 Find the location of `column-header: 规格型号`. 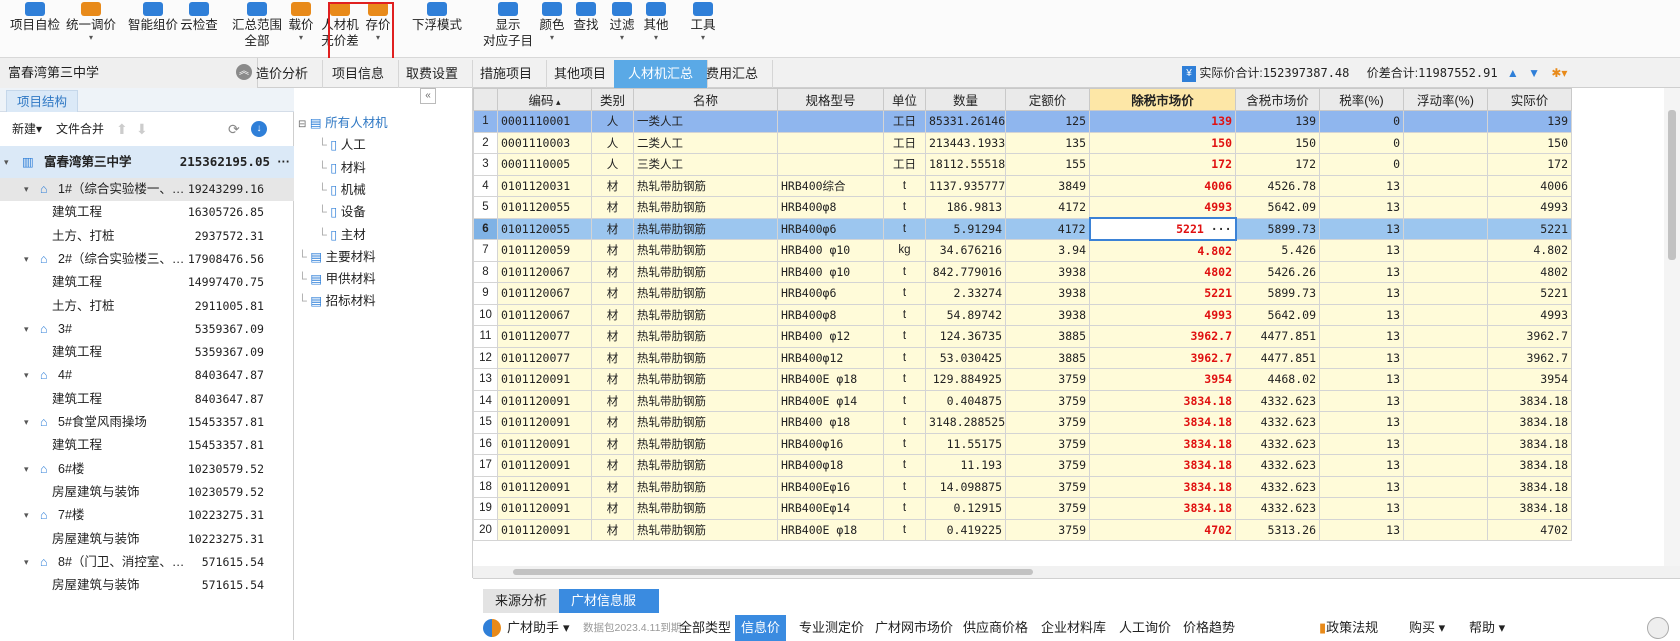

column-header: 规格型号 is located at coordinates (830, 99).